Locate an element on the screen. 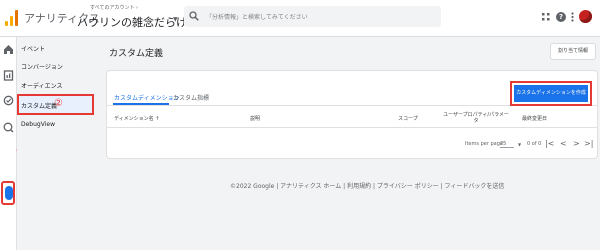 The height and width of the screenshot is (250, 600). admin-subnav: イベント コンバージョン オーディエンス カスタム定義 DebugView is located at coordinates (57, 143).